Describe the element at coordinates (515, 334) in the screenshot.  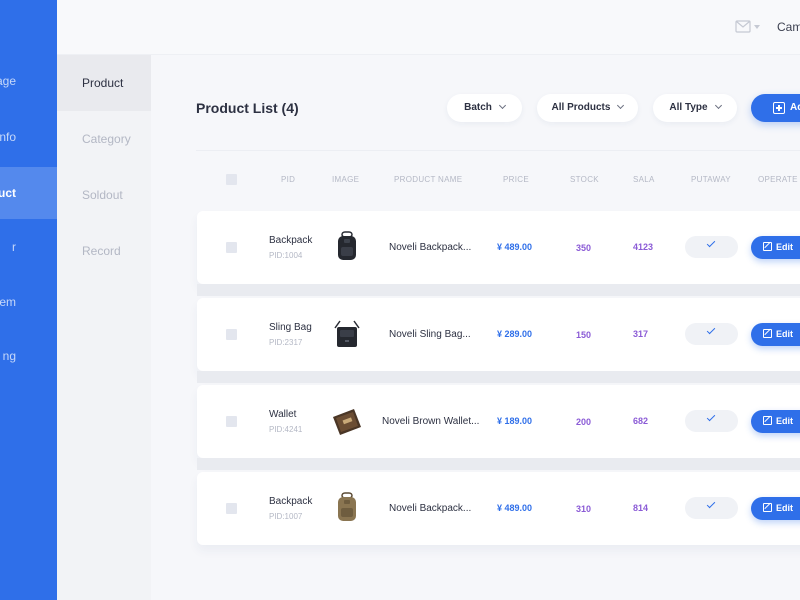
I see `product-price: ¥ 289.00` at that location.